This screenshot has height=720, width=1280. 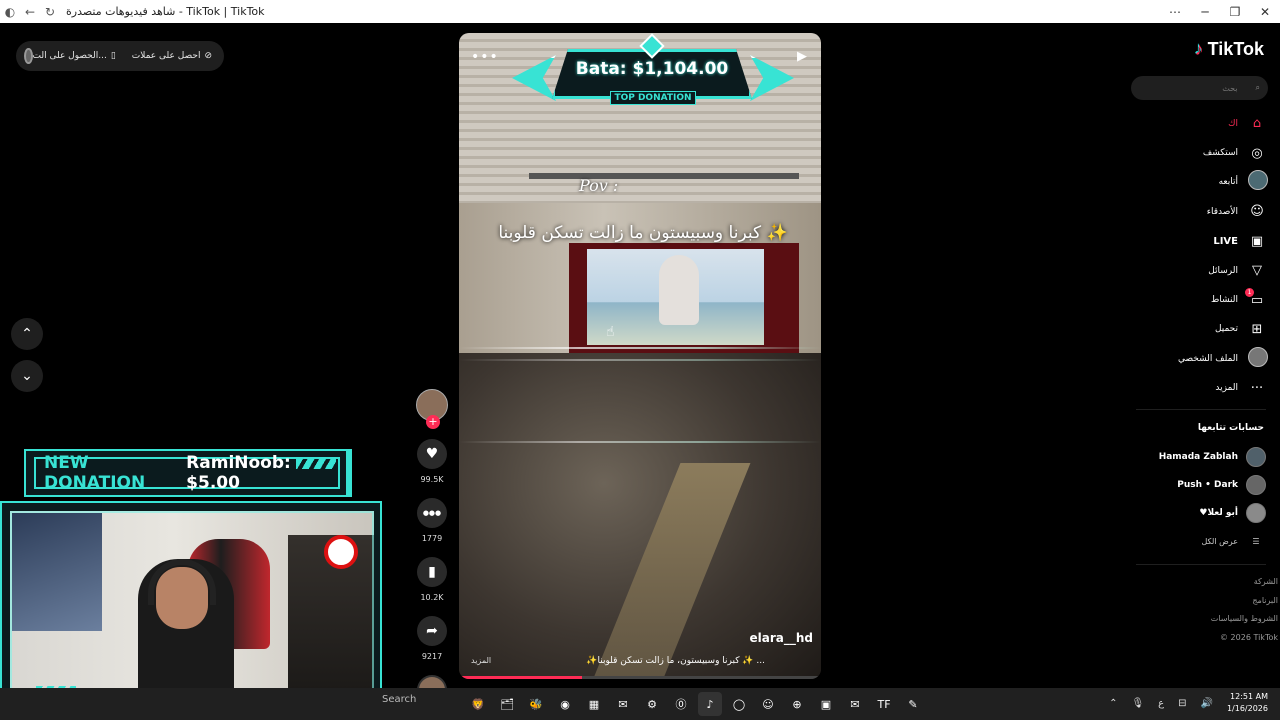 What do you see at coordinates (507, 704) in the screenshot?
I see `taskbar-app-icon: 🗂` at bounding box center [507, 704].